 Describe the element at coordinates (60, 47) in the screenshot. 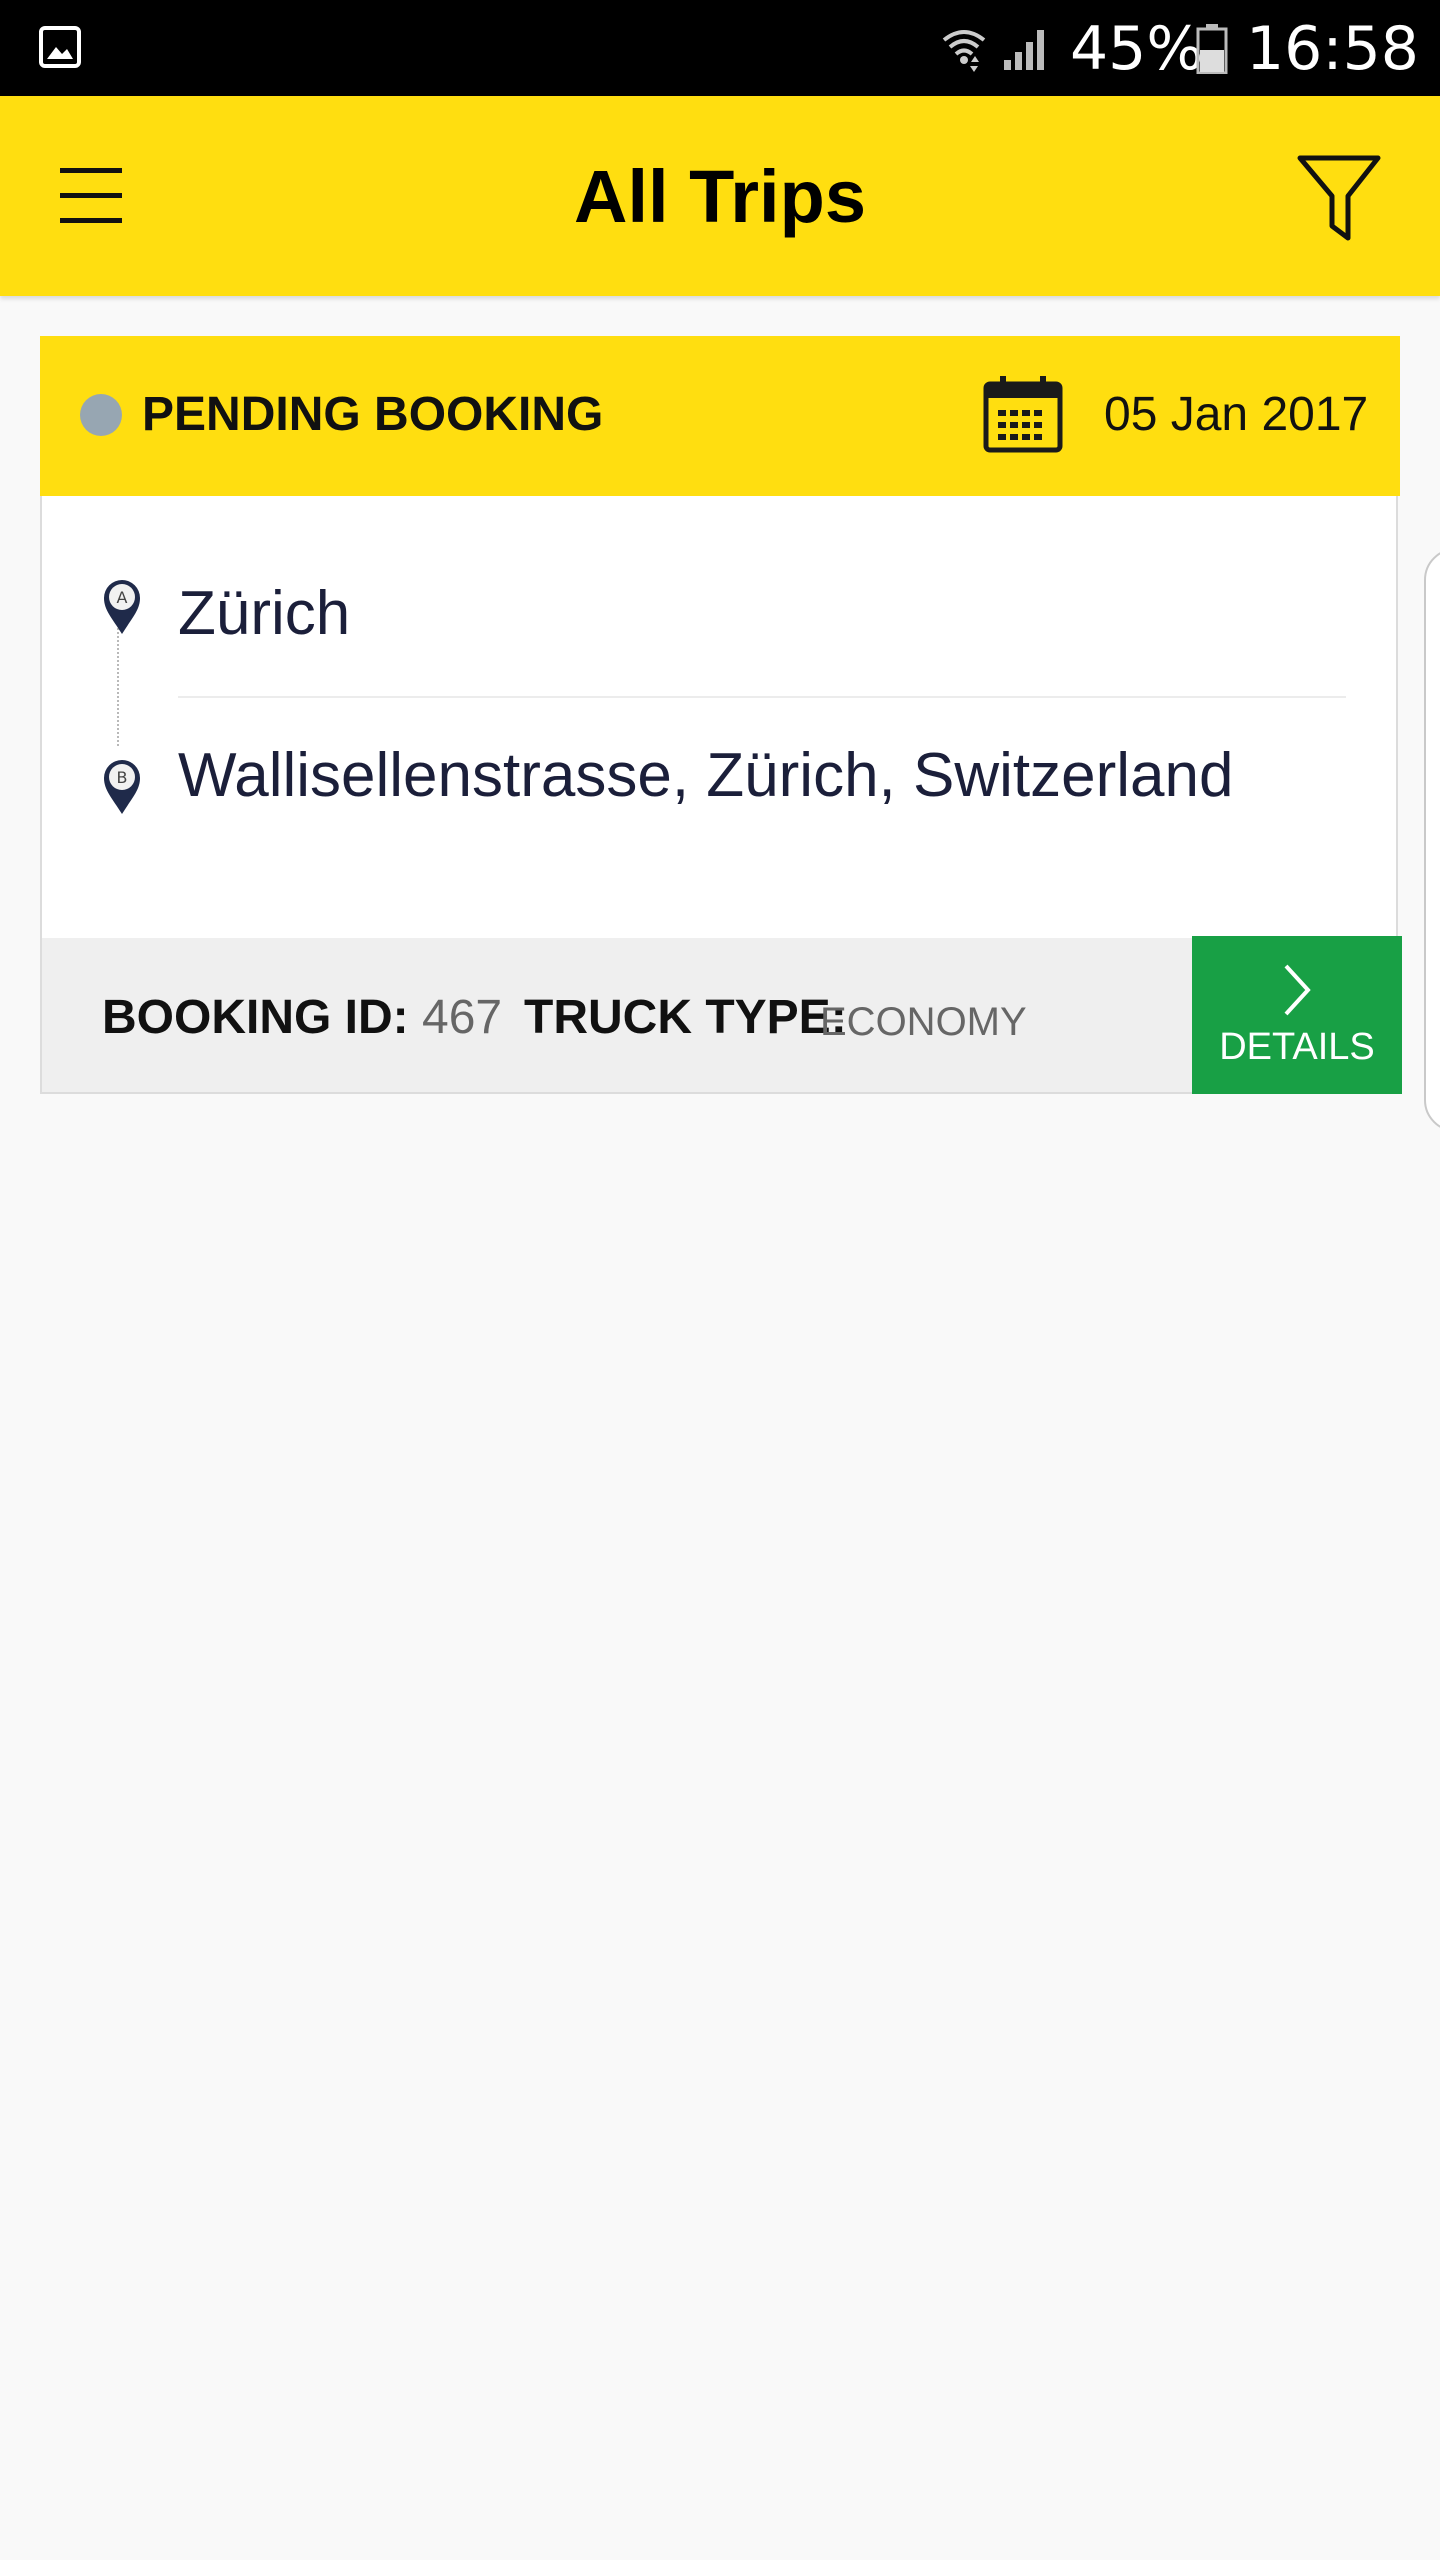

I see `gallery-icon` at that location.